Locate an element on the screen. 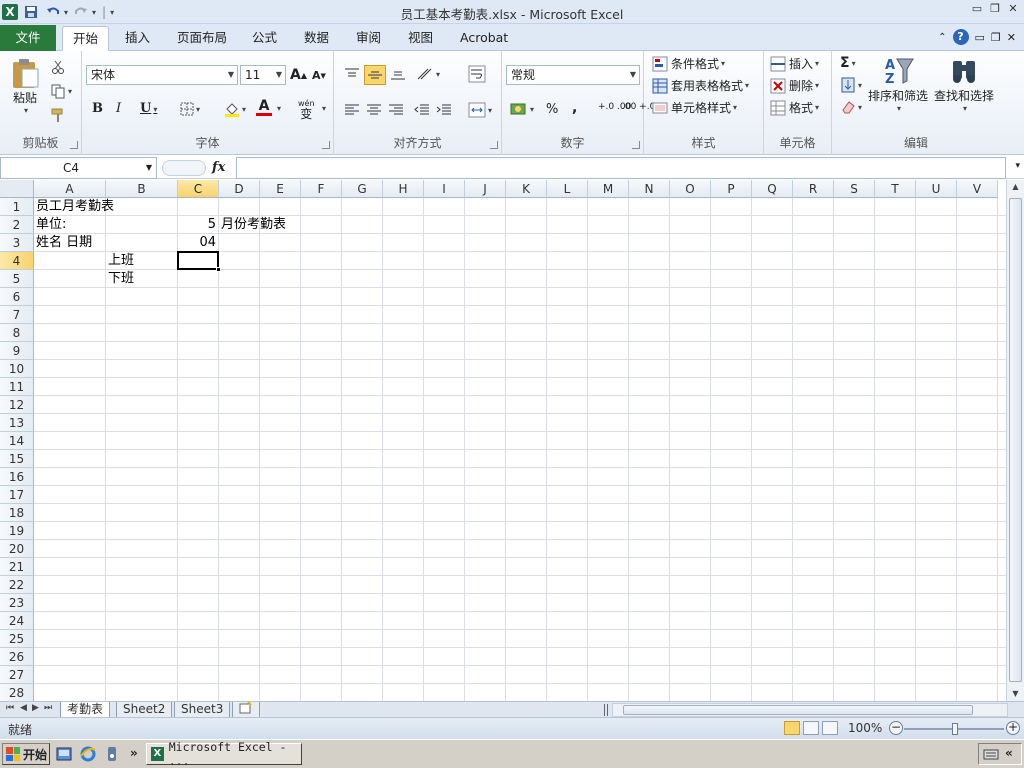 This screenshot has width=1024, height=768. currency-icon: ▾ is located at coordinates (522, 109).